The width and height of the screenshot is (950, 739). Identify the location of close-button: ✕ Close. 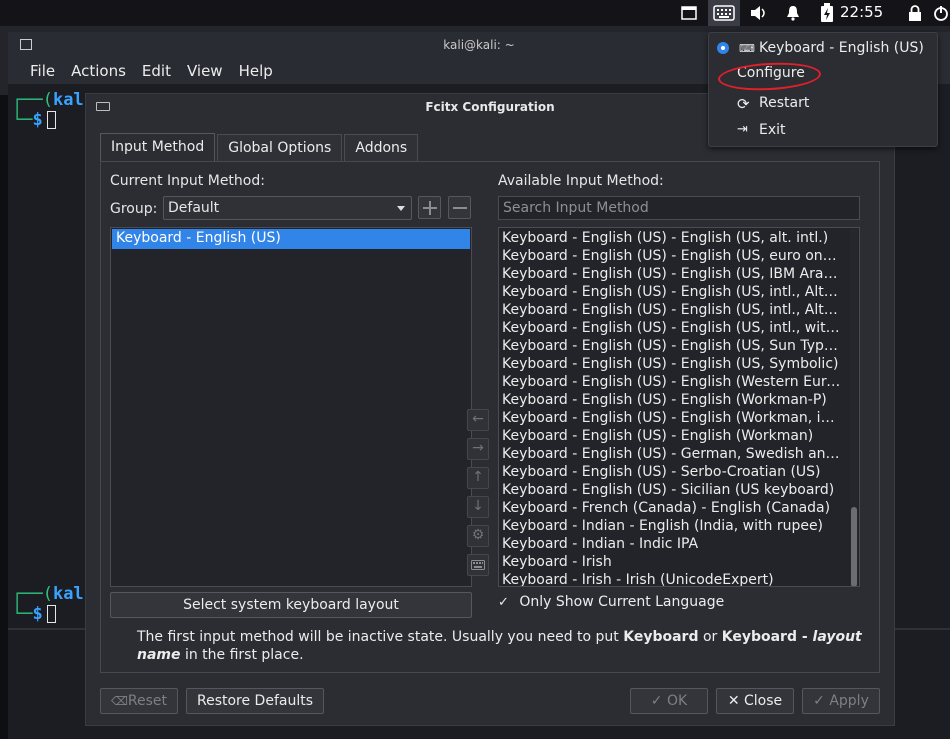
(755, 701).